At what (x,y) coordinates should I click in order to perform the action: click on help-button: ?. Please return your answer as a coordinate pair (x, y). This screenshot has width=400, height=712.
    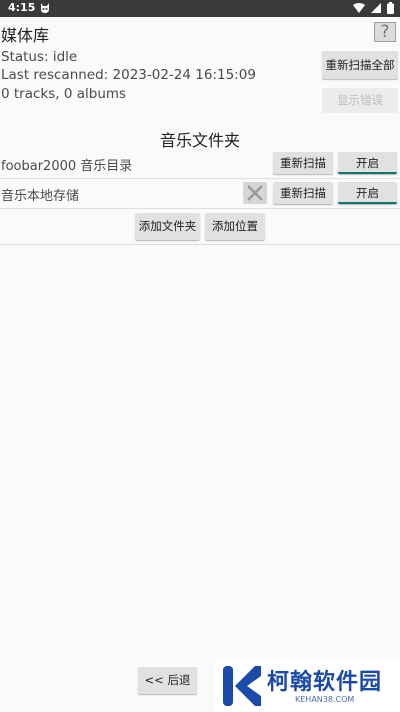
    Looking at the image, I should click on (385, 32).